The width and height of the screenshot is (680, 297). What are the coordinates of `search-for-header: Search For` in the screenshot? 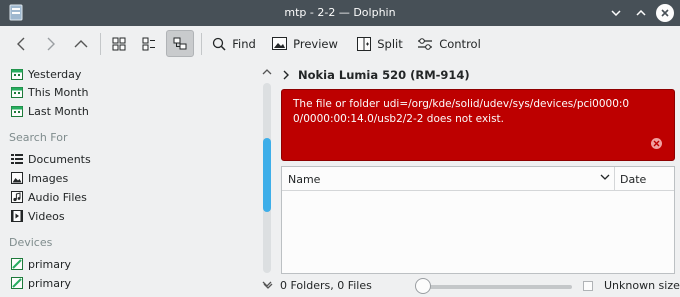 It's located at (38, 137).